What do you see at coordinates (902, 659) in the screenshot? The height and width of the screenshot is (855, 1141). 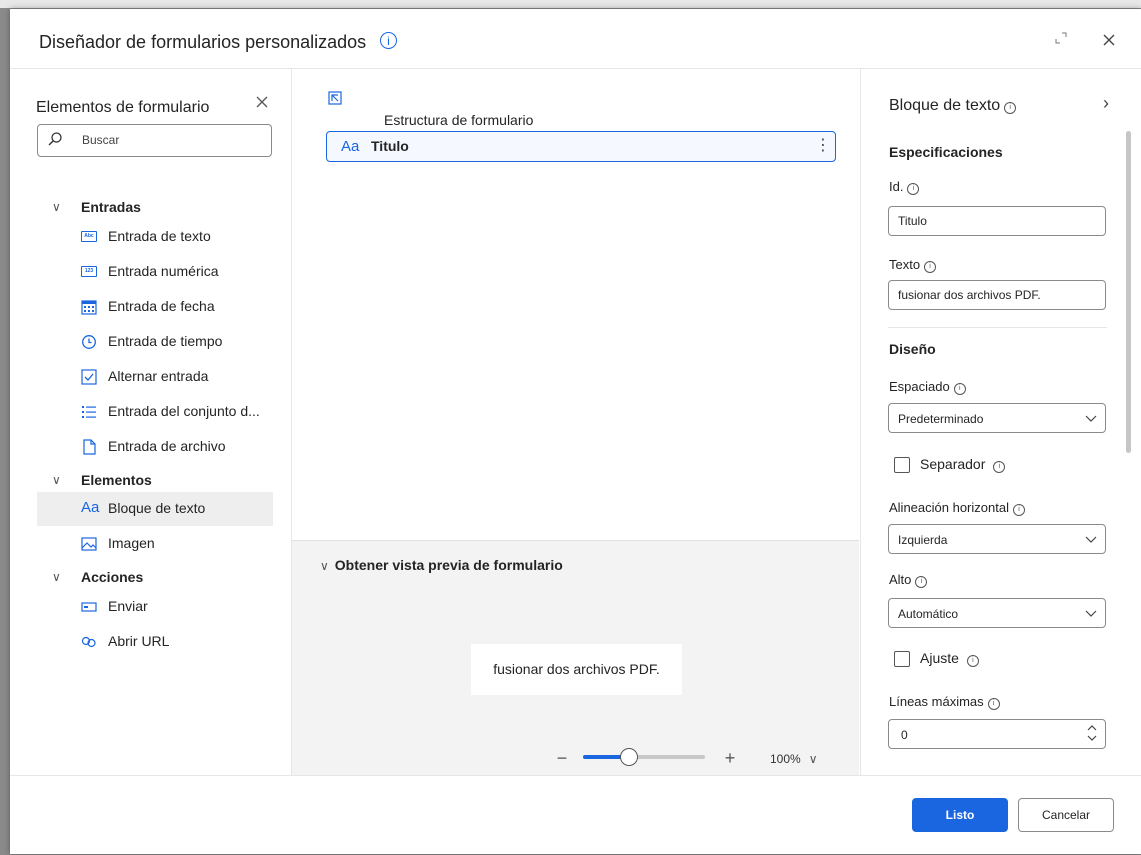 I see `wrap-checkbox-box` at bounding box center [902, 659].